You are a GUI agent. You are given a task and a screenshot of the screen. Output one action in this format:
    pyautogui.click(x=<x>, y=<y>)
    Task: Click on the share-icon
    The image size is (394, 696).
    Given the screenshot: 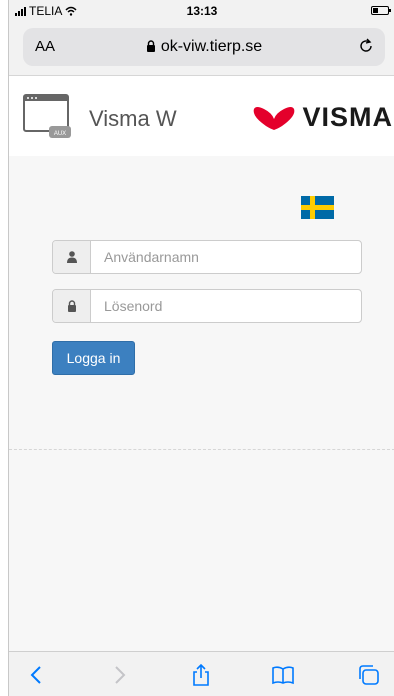 What is the action you would take?
    pyautogui.click(x=201, y=675)
    